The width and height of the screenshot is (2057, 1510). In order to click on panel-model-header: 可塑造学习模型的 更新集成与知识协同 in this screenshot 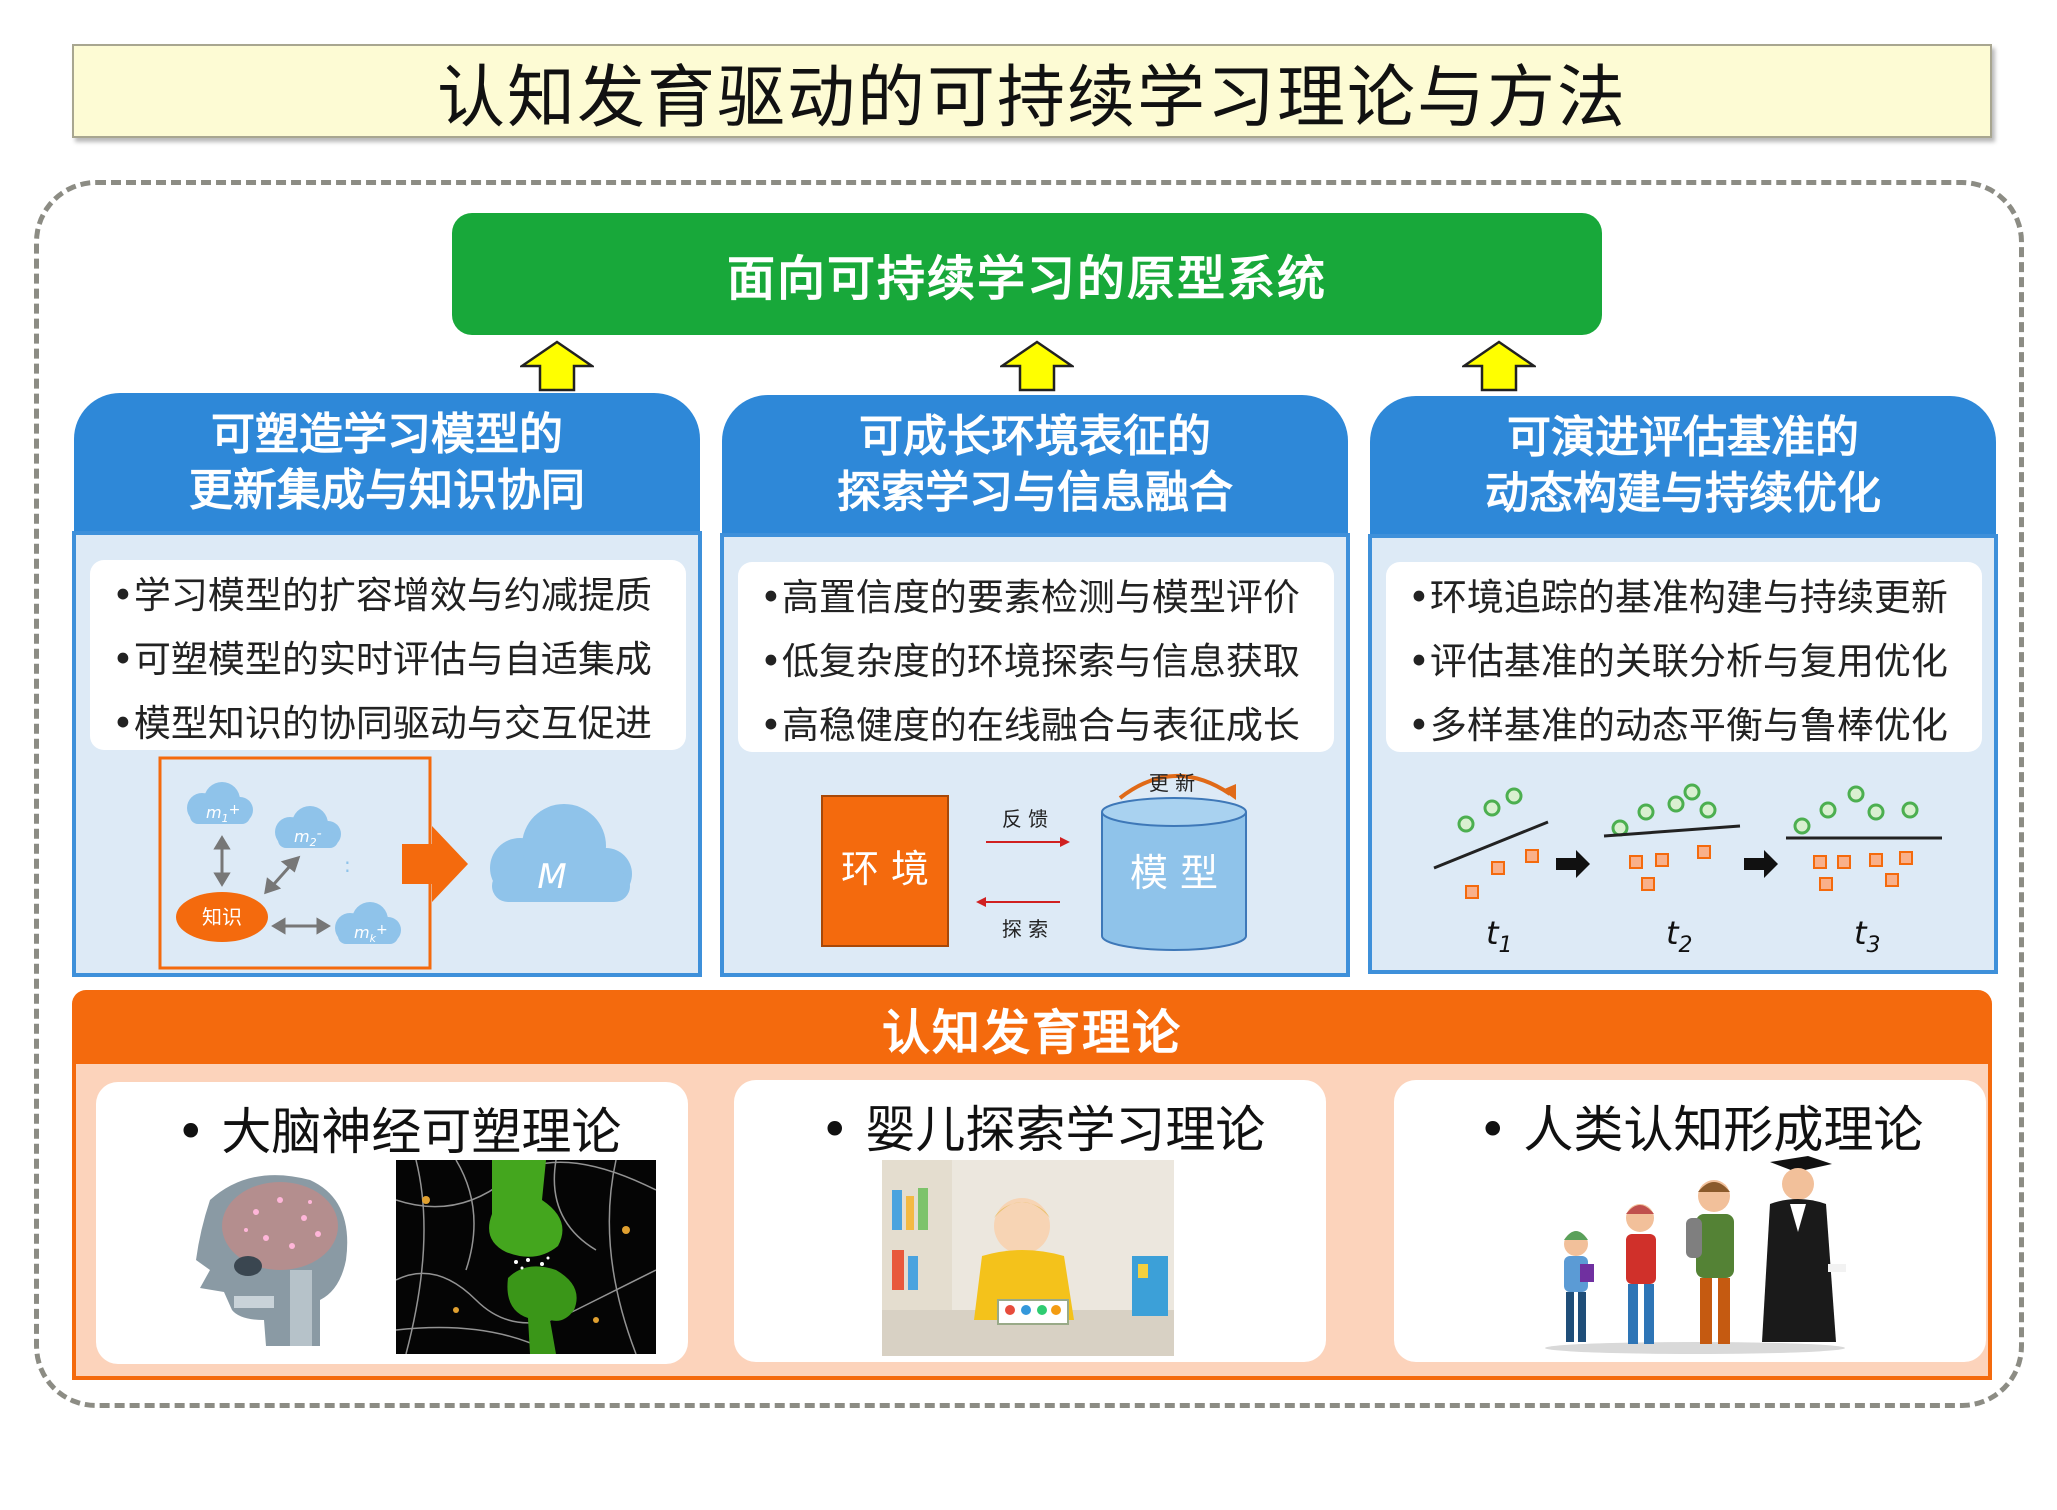, I will do `click(387, 463)`.